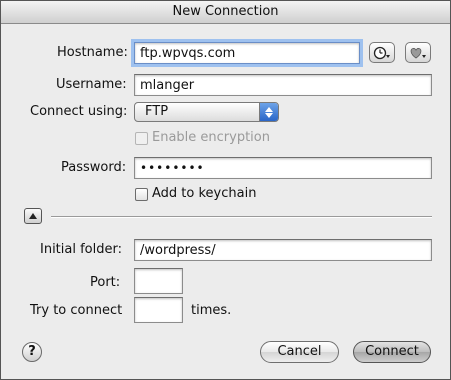 The height and width of the screenshot is (380, 451). I want to click on popup-arrows-icon, so click(268, 112).